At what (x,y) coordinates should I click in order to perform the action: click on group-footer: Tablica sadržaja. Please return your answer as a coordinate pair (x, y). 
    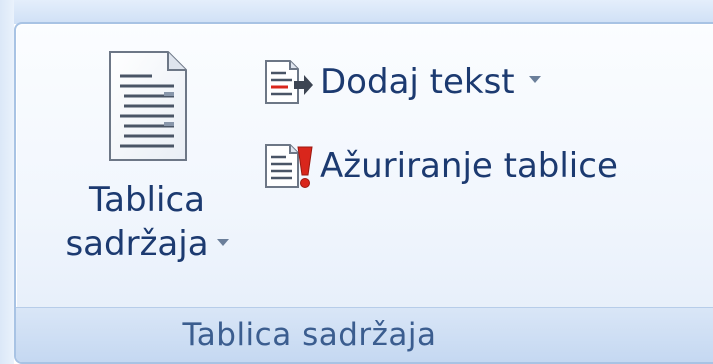
    Looking at the image, I should click on (364, 334).